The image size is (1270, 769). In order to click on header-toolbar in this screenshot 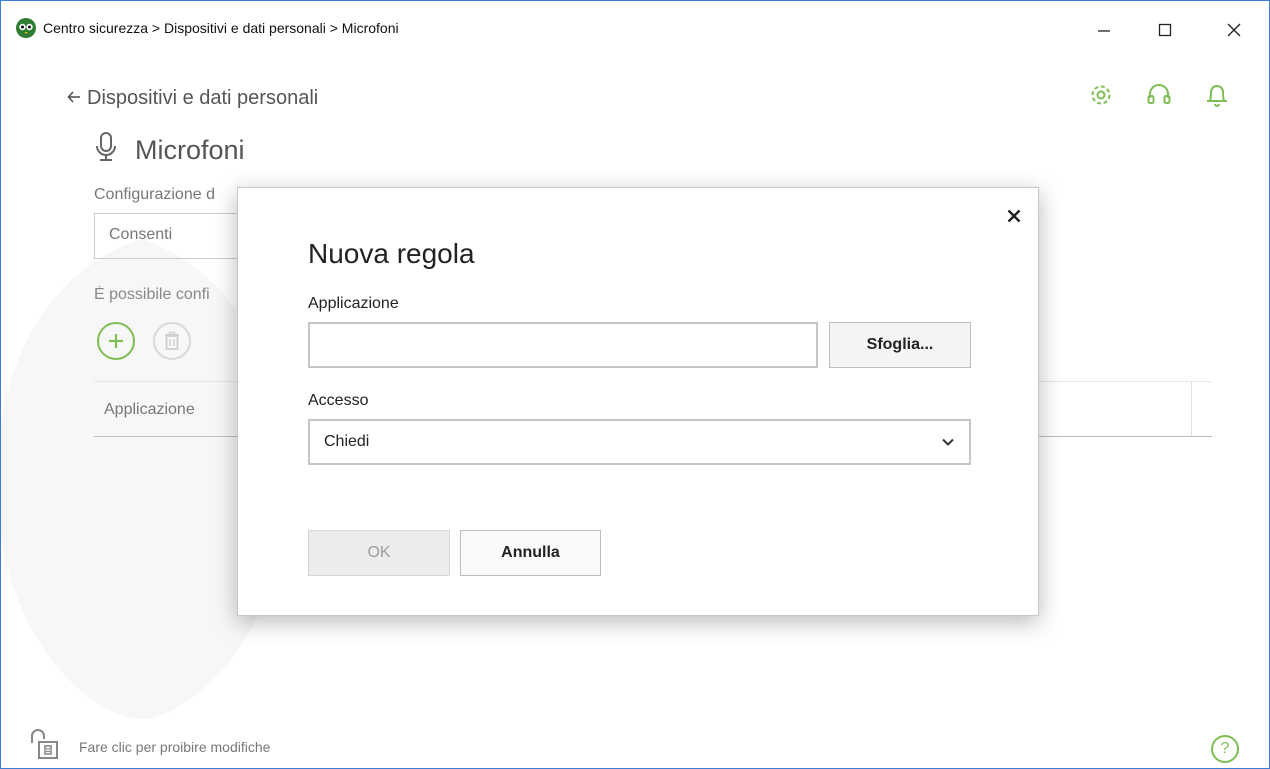, I will do `click(1159, 95)`.